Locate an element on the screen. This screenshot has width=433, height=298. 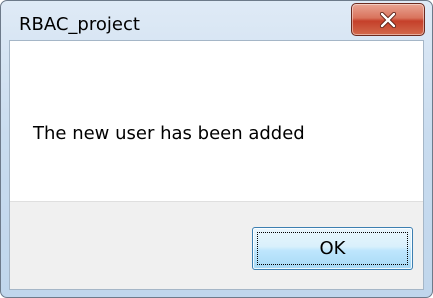
ok-button-label: OK is located at coordinates (332, 248).